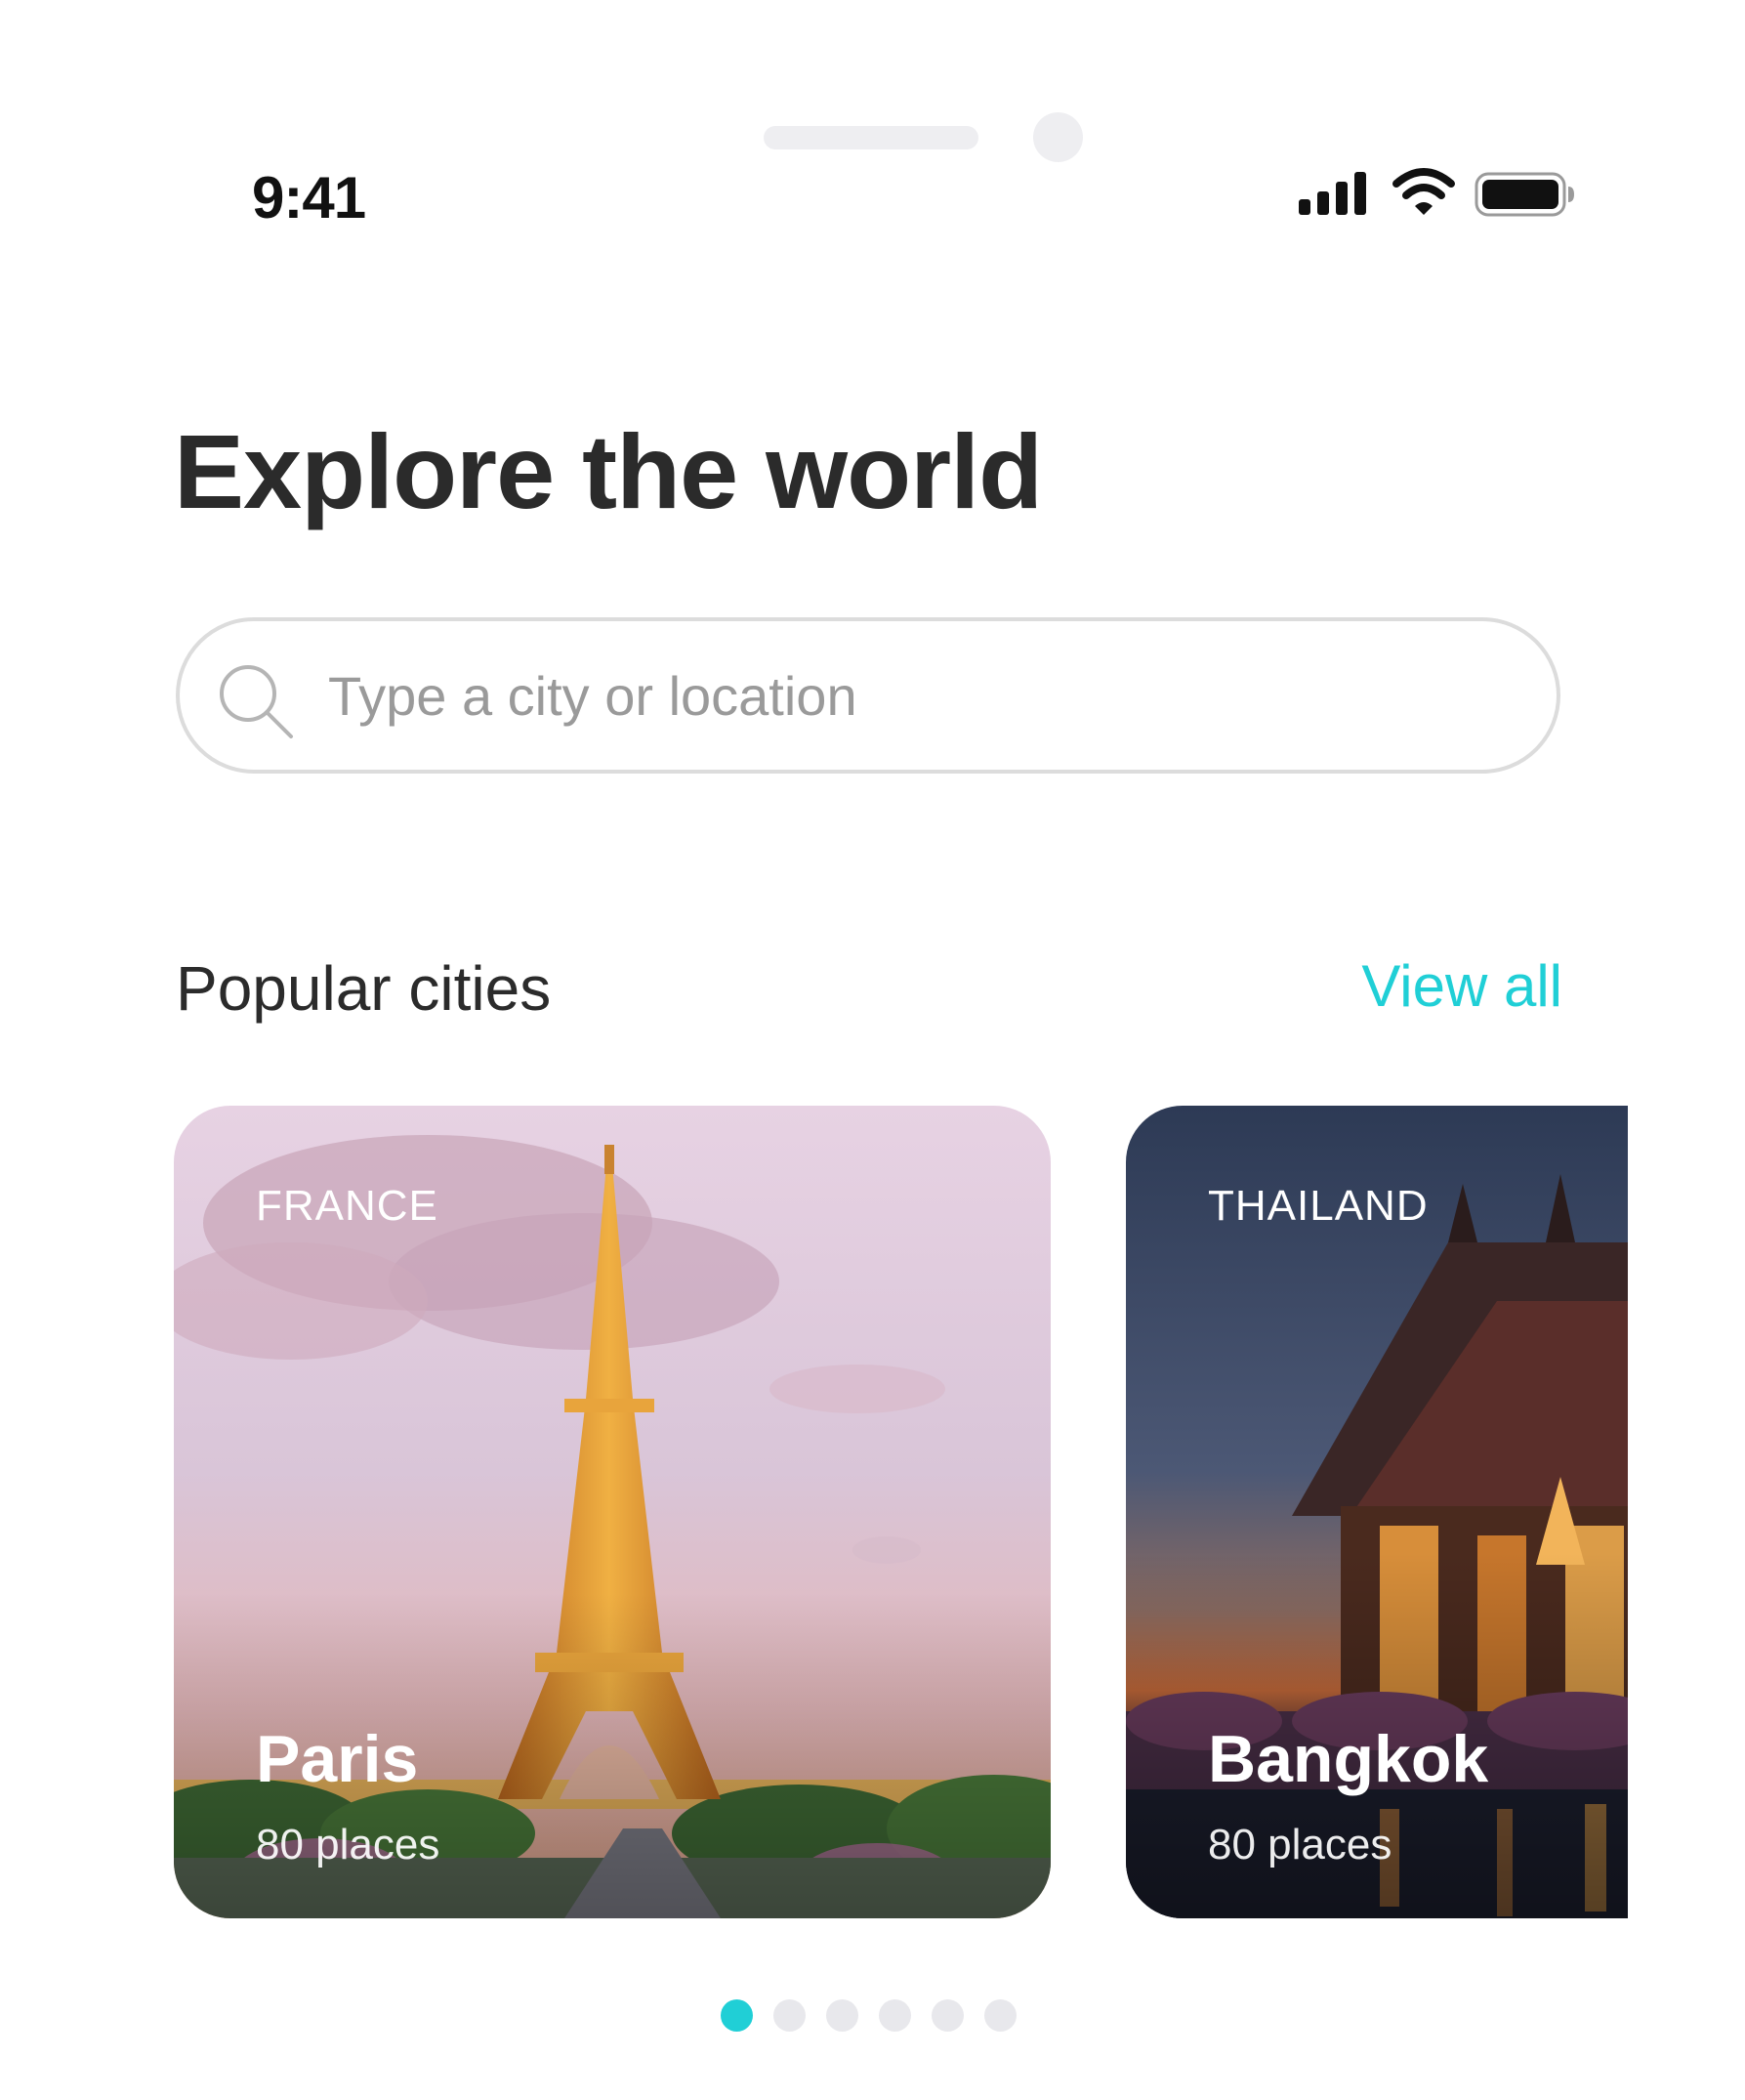 The image size is (1745, 2100). What do you see at coordinates (1332, 193) in the screenshot?
I see `signal-icon` at bounding box center [1332, 193].